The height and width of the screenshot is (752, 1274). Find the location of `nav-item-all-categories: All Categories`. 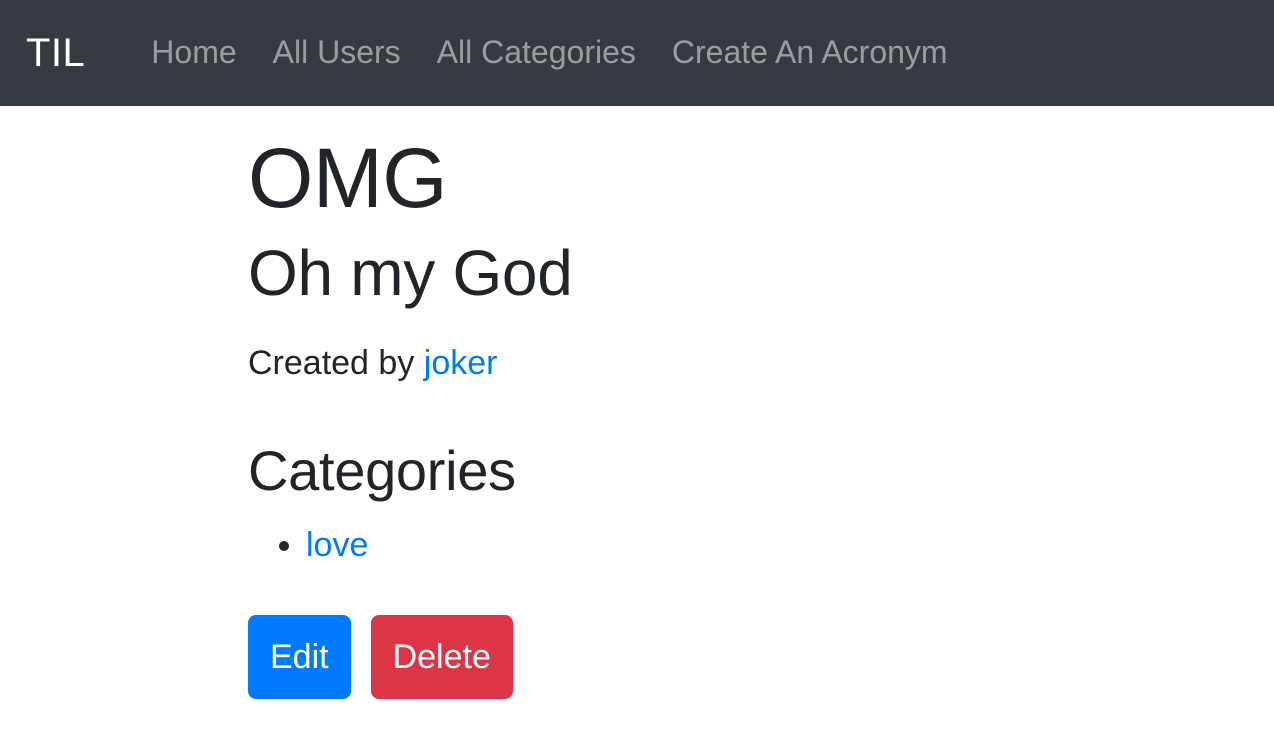

nav-item-all-categories: All Categories is located at coordinates (536, 52).